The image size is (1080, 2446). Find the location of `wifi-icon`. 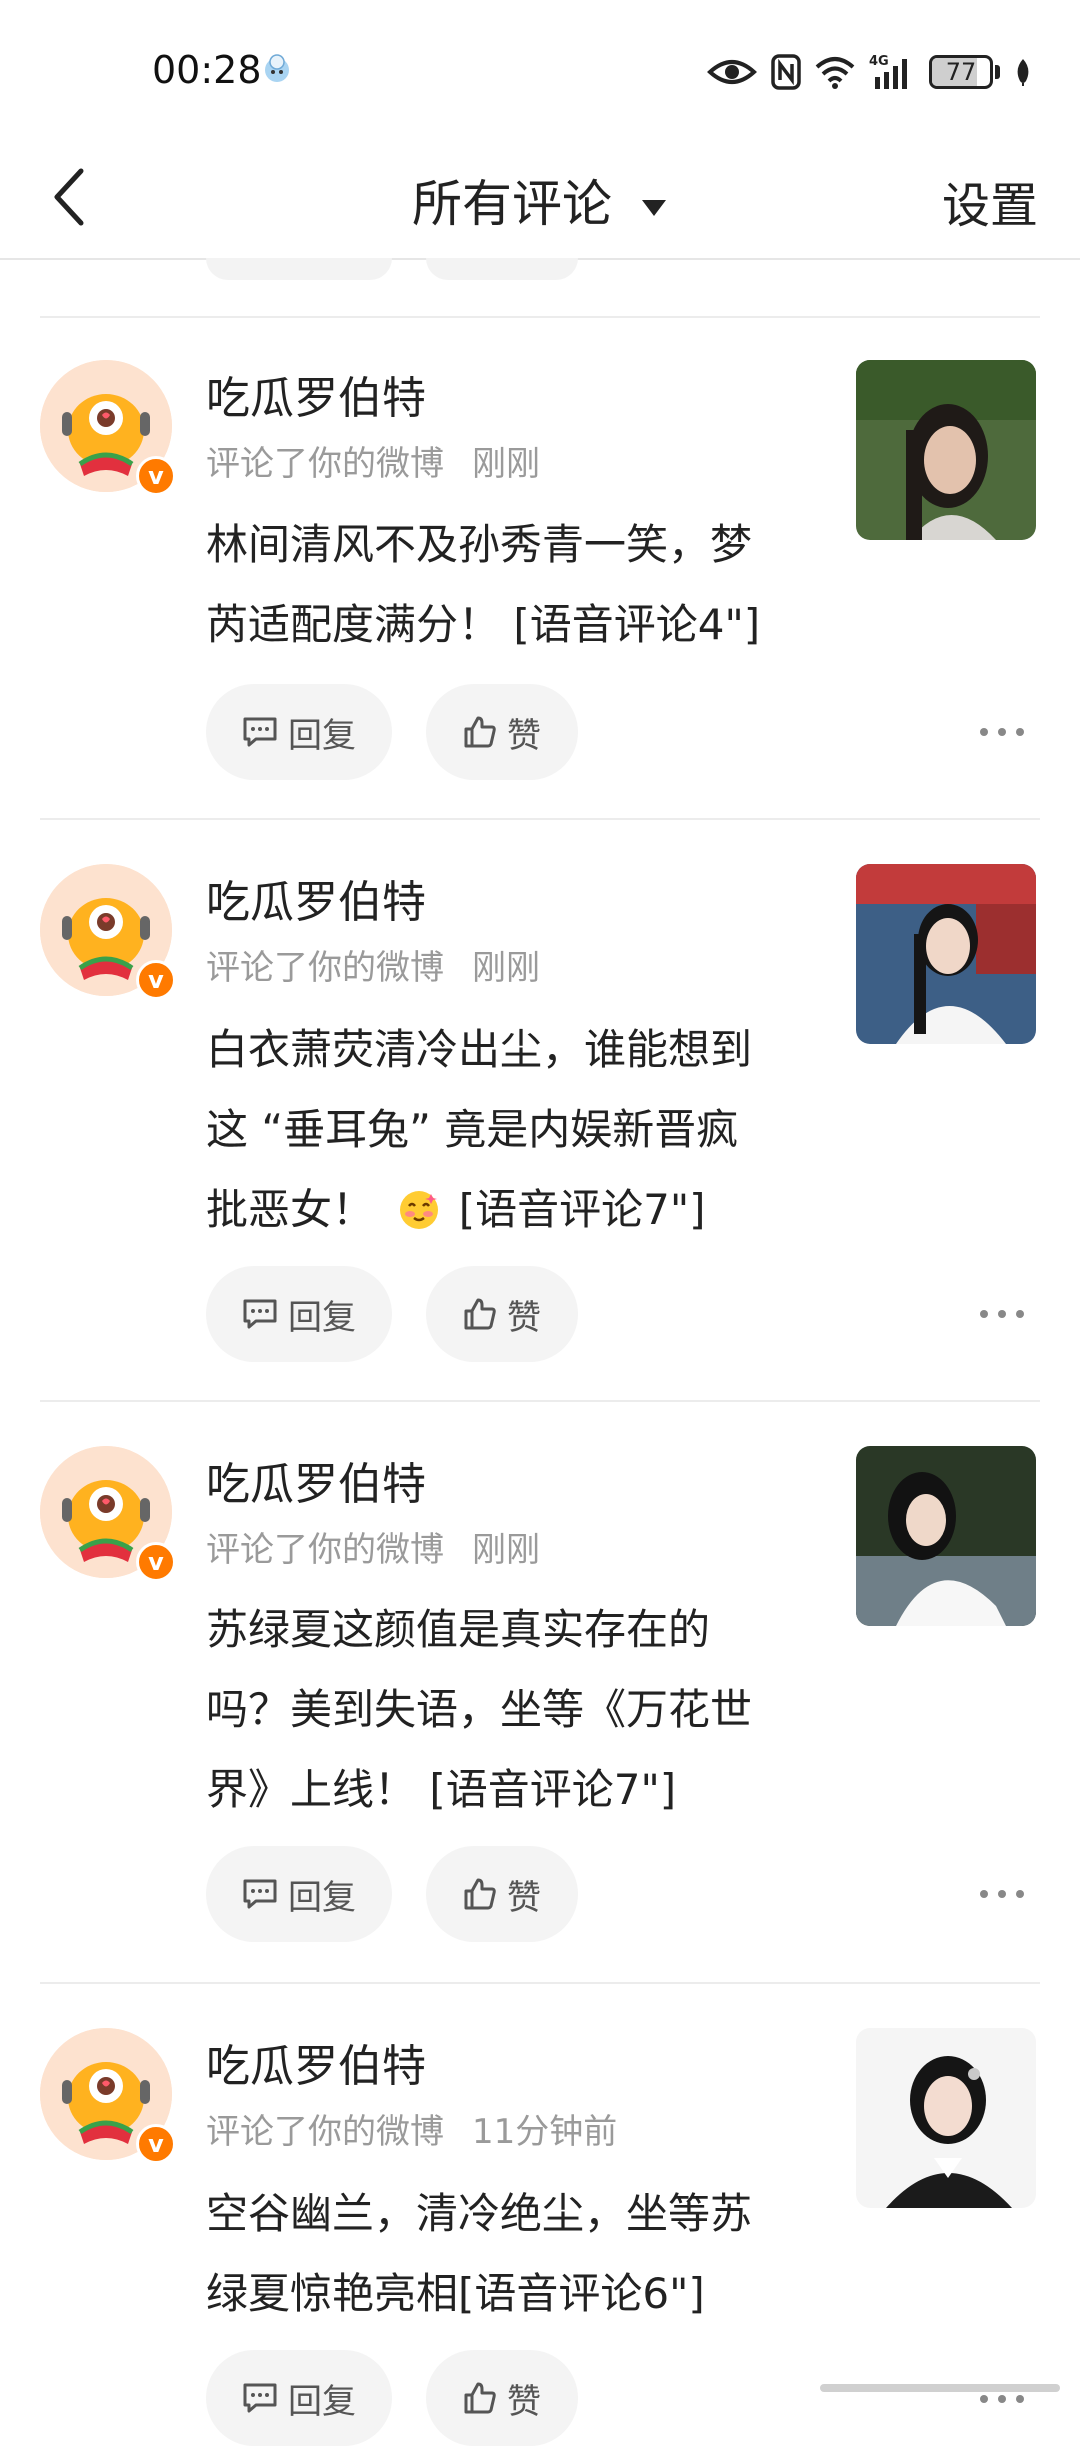

wifi-icon is located at coordinates (835, 73).